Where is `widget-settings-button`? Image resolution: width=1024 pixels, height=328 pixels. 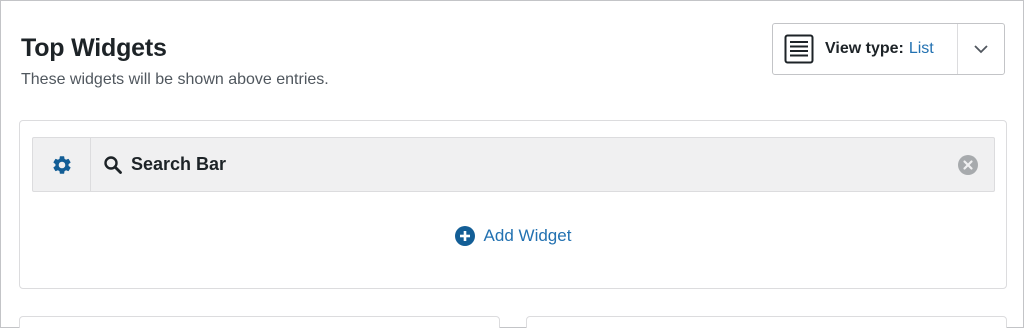
widget-settings-button is located at coordinates (62, 164).